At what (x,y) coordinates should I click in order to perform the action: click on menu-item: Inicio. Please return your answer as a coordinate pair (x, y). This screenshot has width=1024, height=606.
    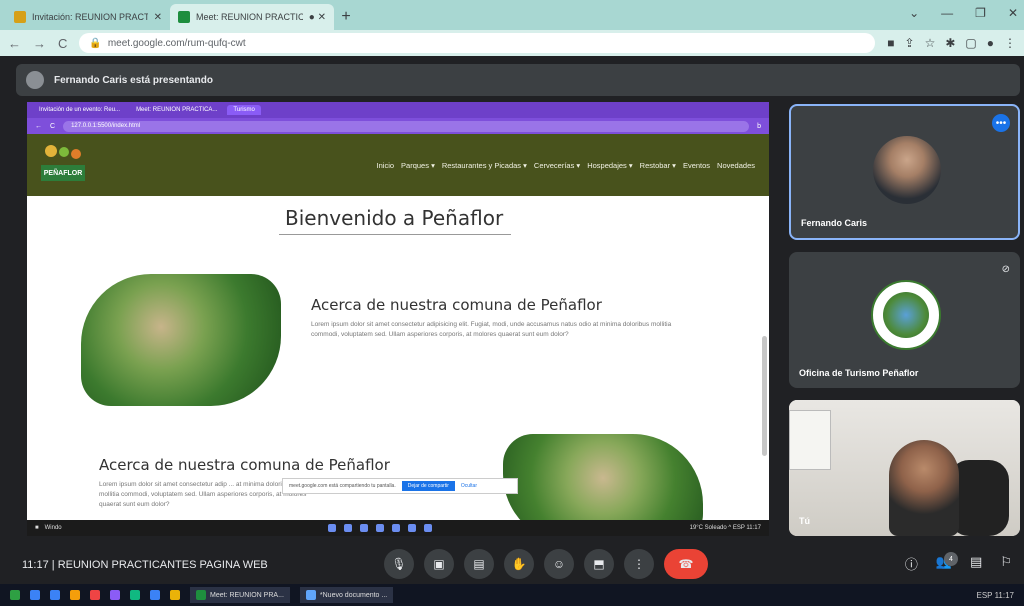
    Looking at the image, I should click on (385, 165).